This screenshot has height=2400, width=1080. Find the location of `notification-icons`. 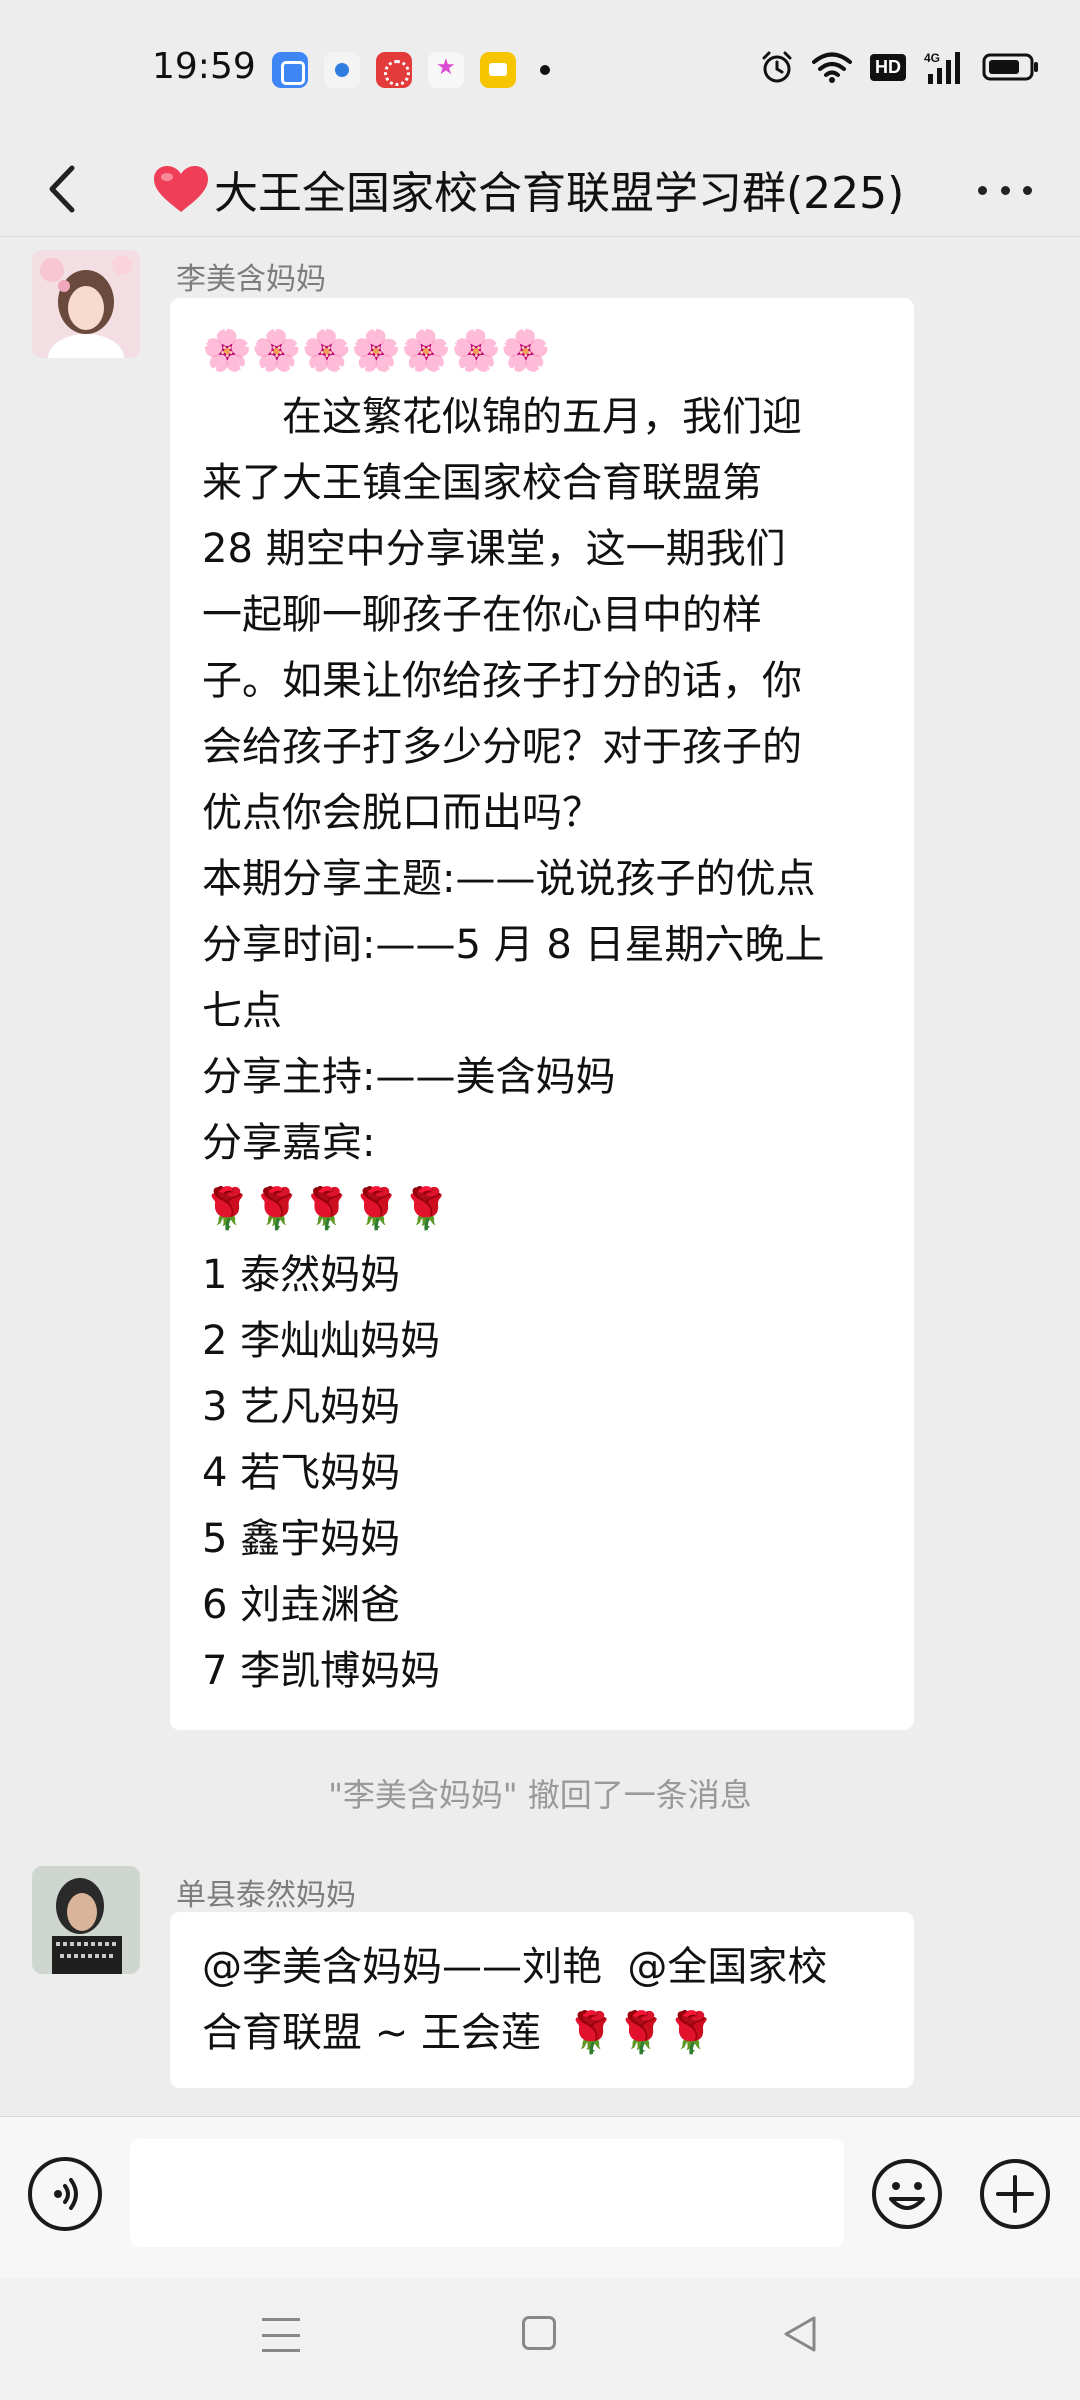

notification-icons is located at coordinates (411, 70).